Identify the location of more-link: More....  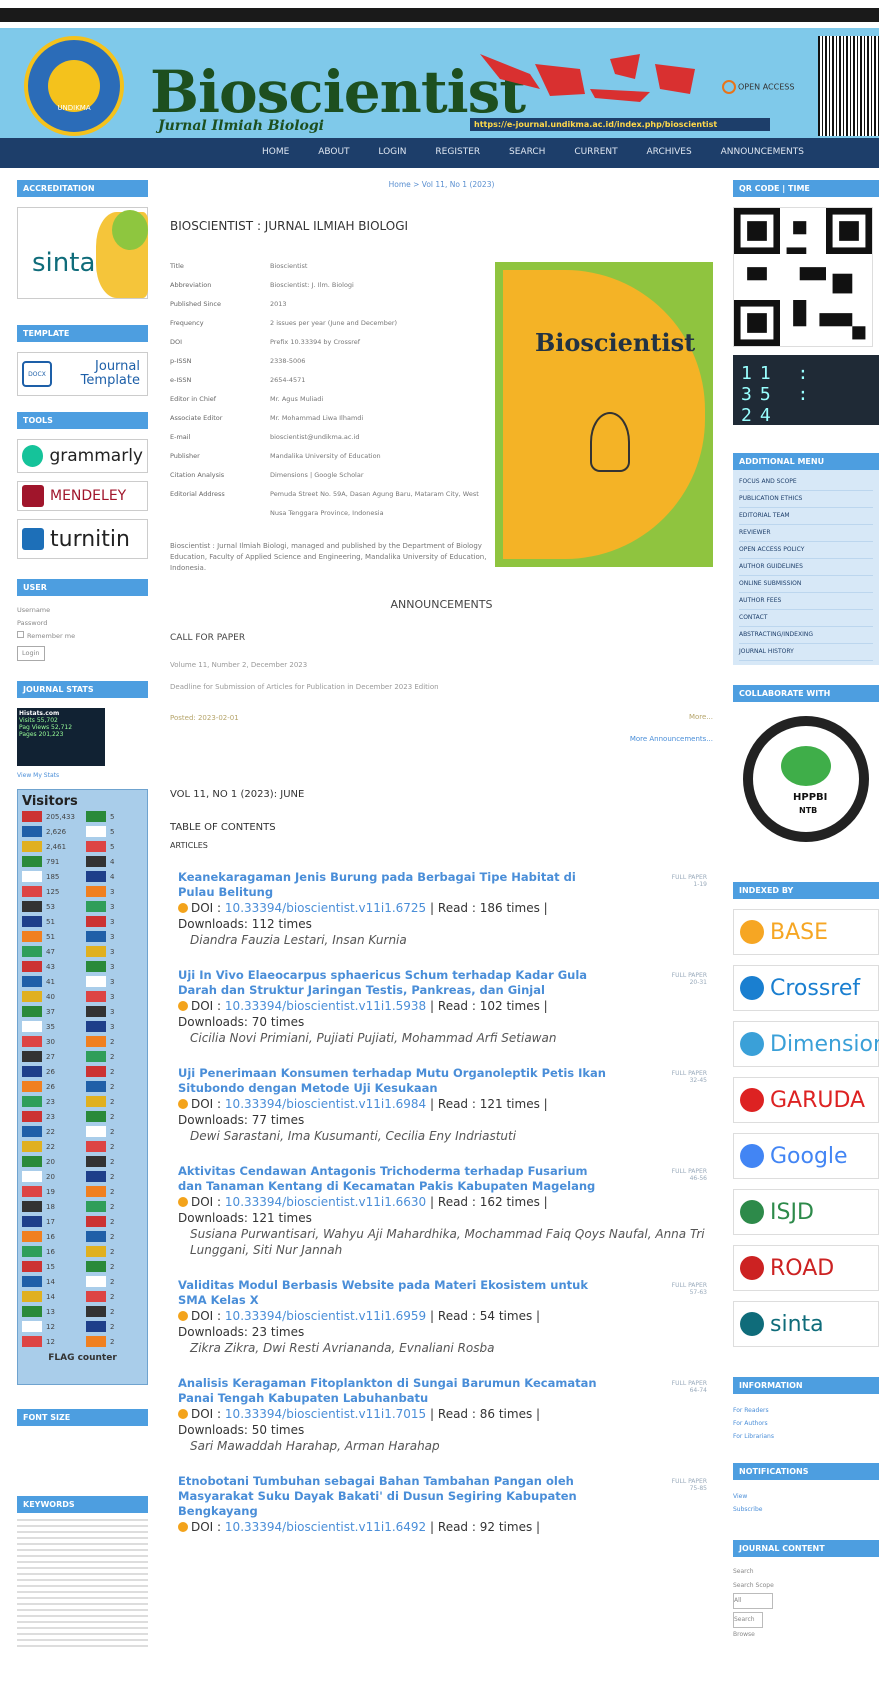
(701, 717).